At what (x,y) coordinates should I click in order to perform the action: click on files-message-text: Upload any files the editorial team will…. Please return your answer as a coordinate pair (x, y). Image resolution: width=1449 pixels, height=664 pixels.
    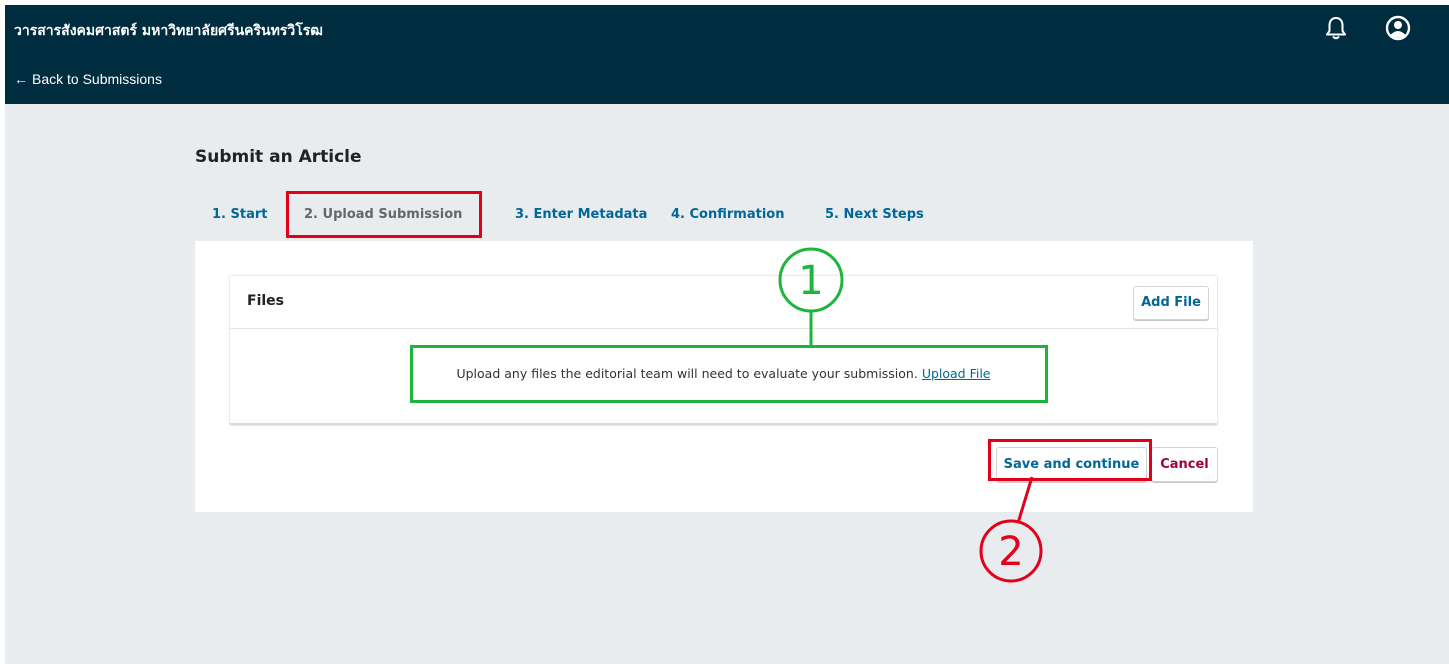
    Looking at the image, I should click on (687, 373).